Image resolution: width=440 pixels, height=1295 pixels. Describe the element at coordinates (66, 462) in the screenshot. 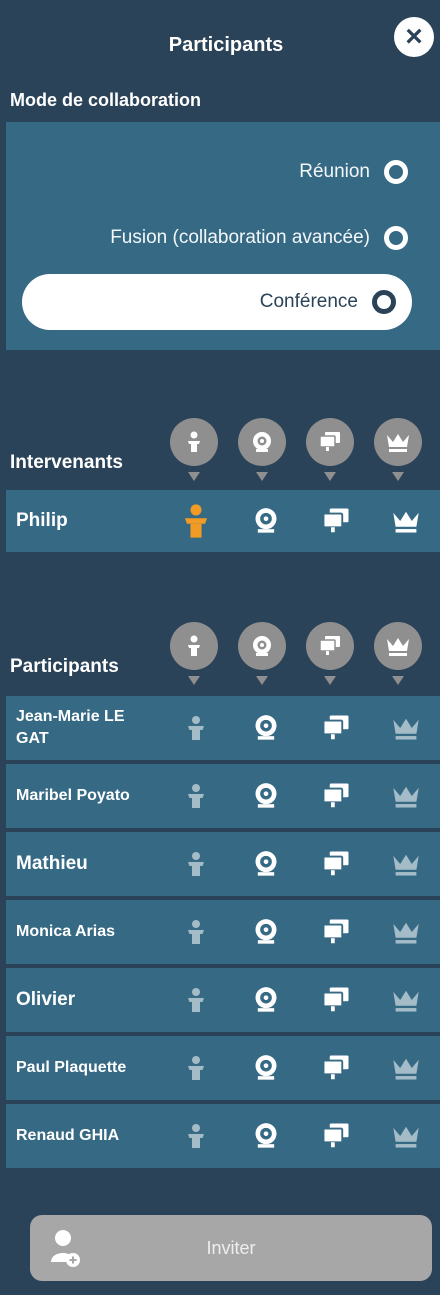

I see `speakers-title: Intervenants` at that location.